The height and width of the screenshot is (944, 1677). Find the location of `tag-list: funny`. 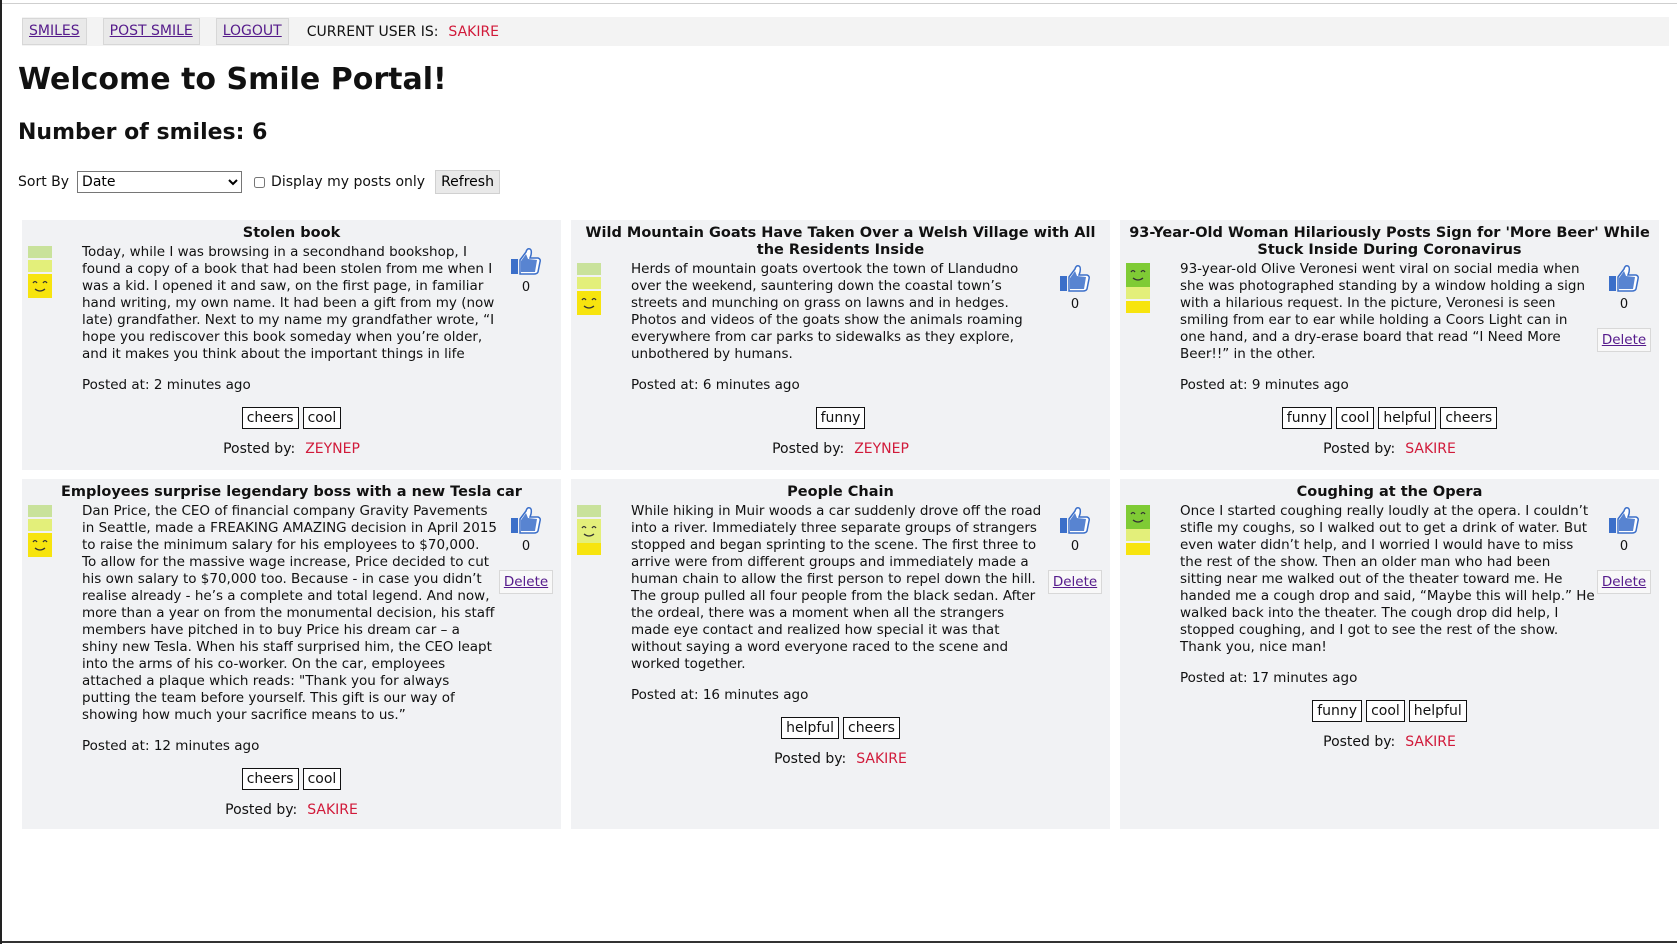

tag-list: funny is located at coordinates (840, 418).